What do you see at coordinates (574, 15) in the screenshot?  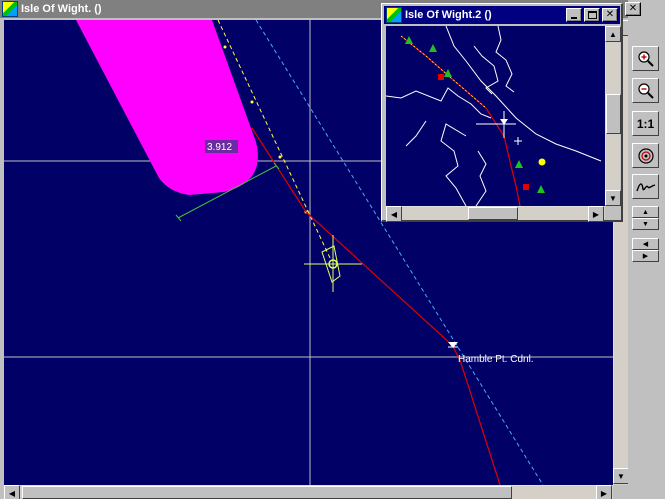 I see `inset-minimize-button` at bounding box center [574, 15].